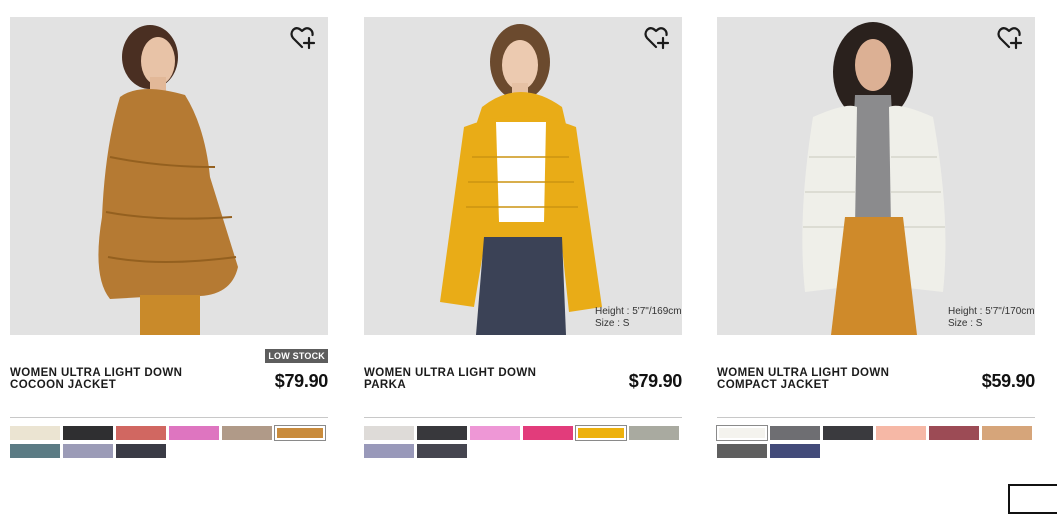 Image resolution: width=1057 pixels, height=514 pixels. What do you see at coordinates (638, 318) in the screenshot?
I see `model-info: Height : 5'7"/169cm Size : S` at bounding box center [638, 318].